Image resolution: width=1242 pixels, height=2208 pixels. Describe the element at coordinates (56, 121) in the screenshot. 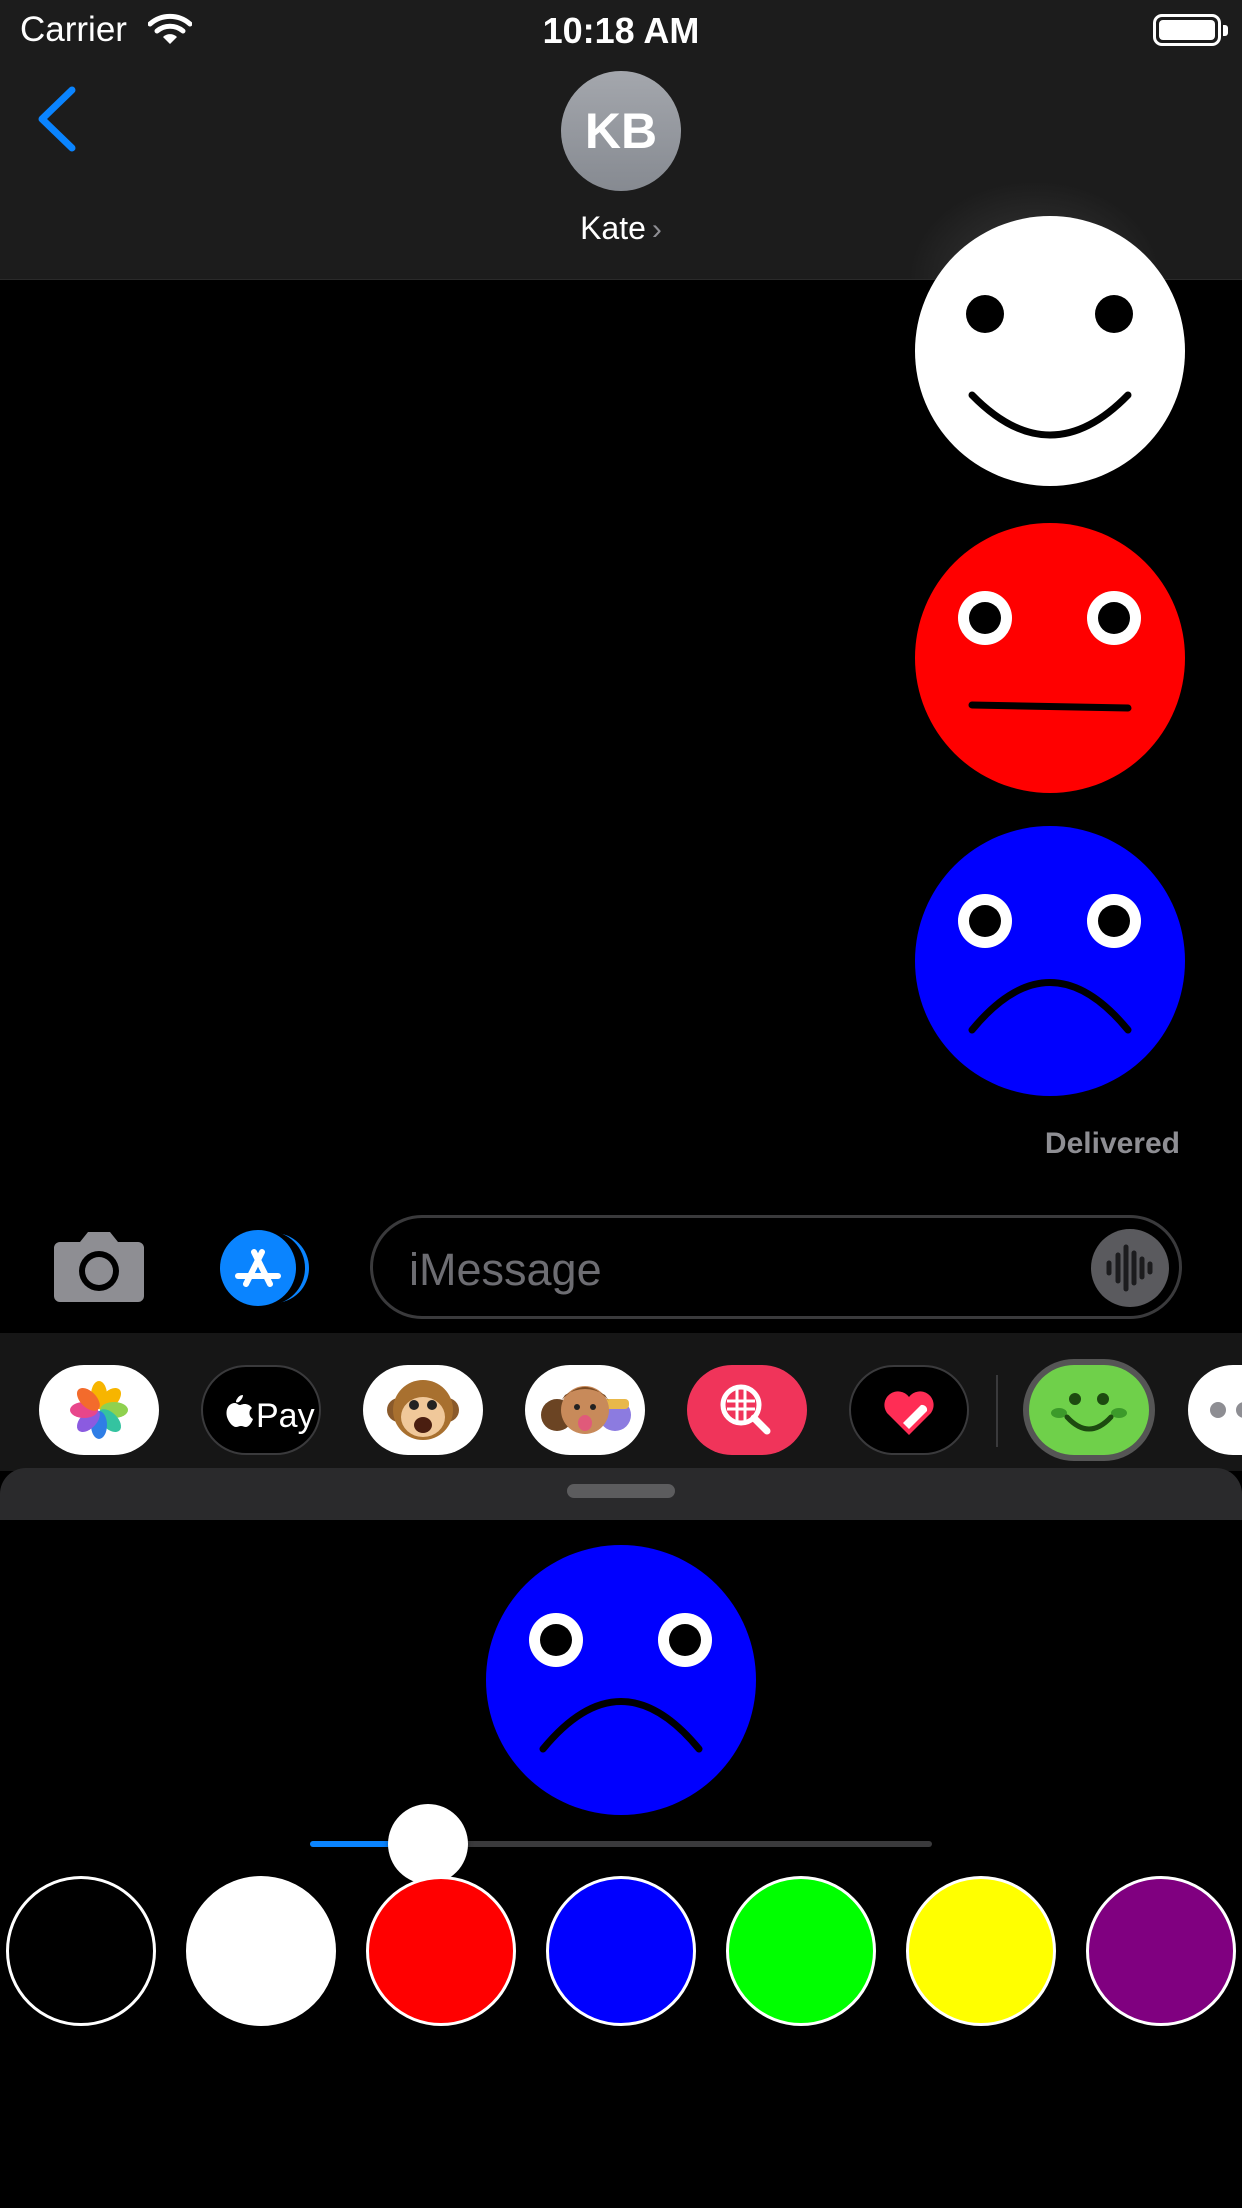

I see `back-chevron-icon` at that location.